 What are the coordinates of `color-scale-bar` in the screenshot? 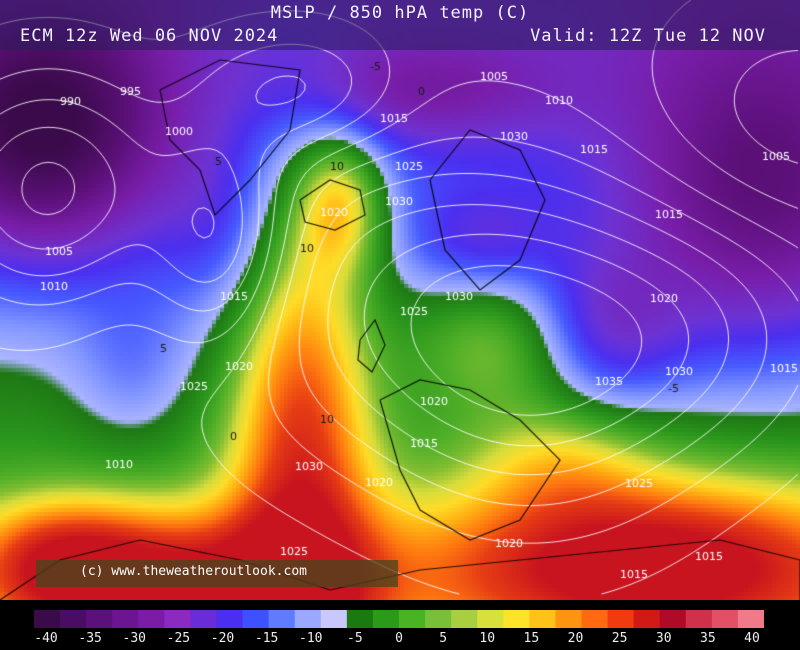 It's located at (399, 619).